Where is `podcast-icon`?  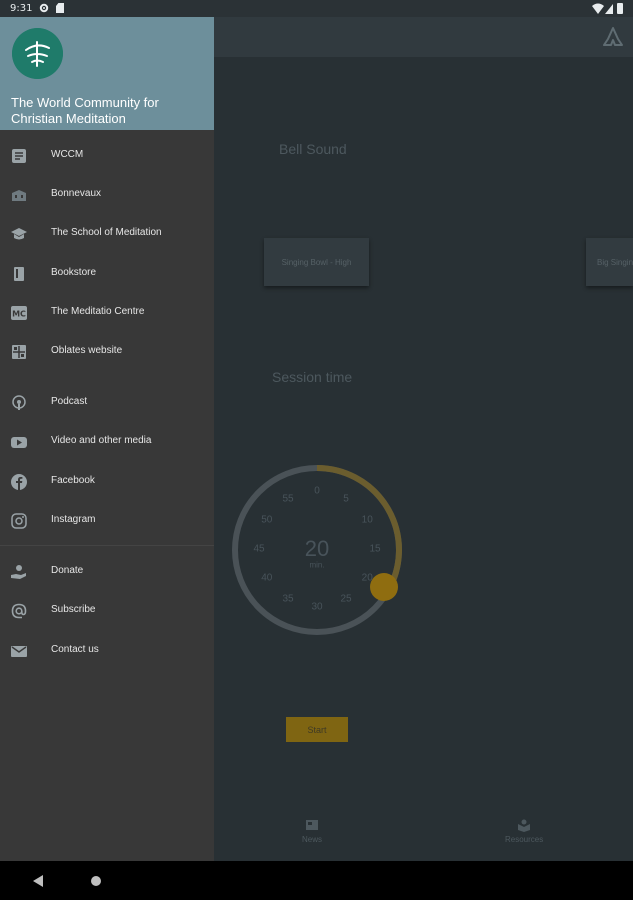
podcast-icon is located at coordinates (19, 402).